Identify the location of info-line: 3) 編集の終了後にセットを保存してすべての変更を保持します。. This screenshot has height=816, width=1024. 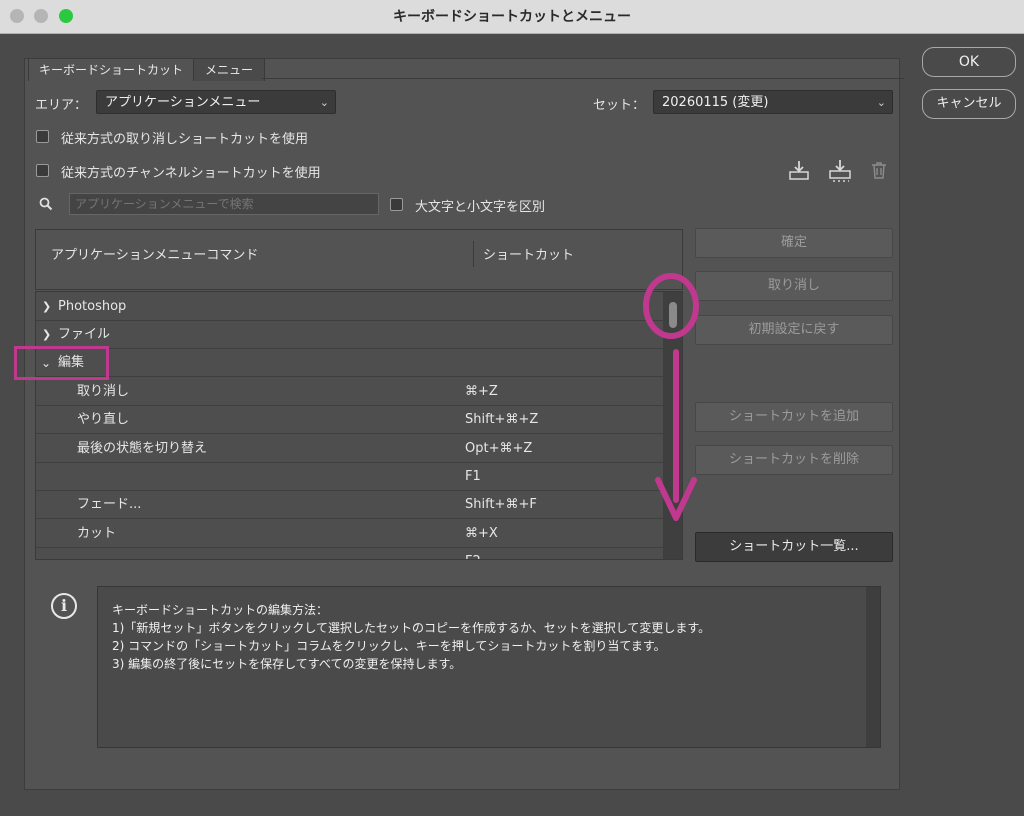
(287, 664).